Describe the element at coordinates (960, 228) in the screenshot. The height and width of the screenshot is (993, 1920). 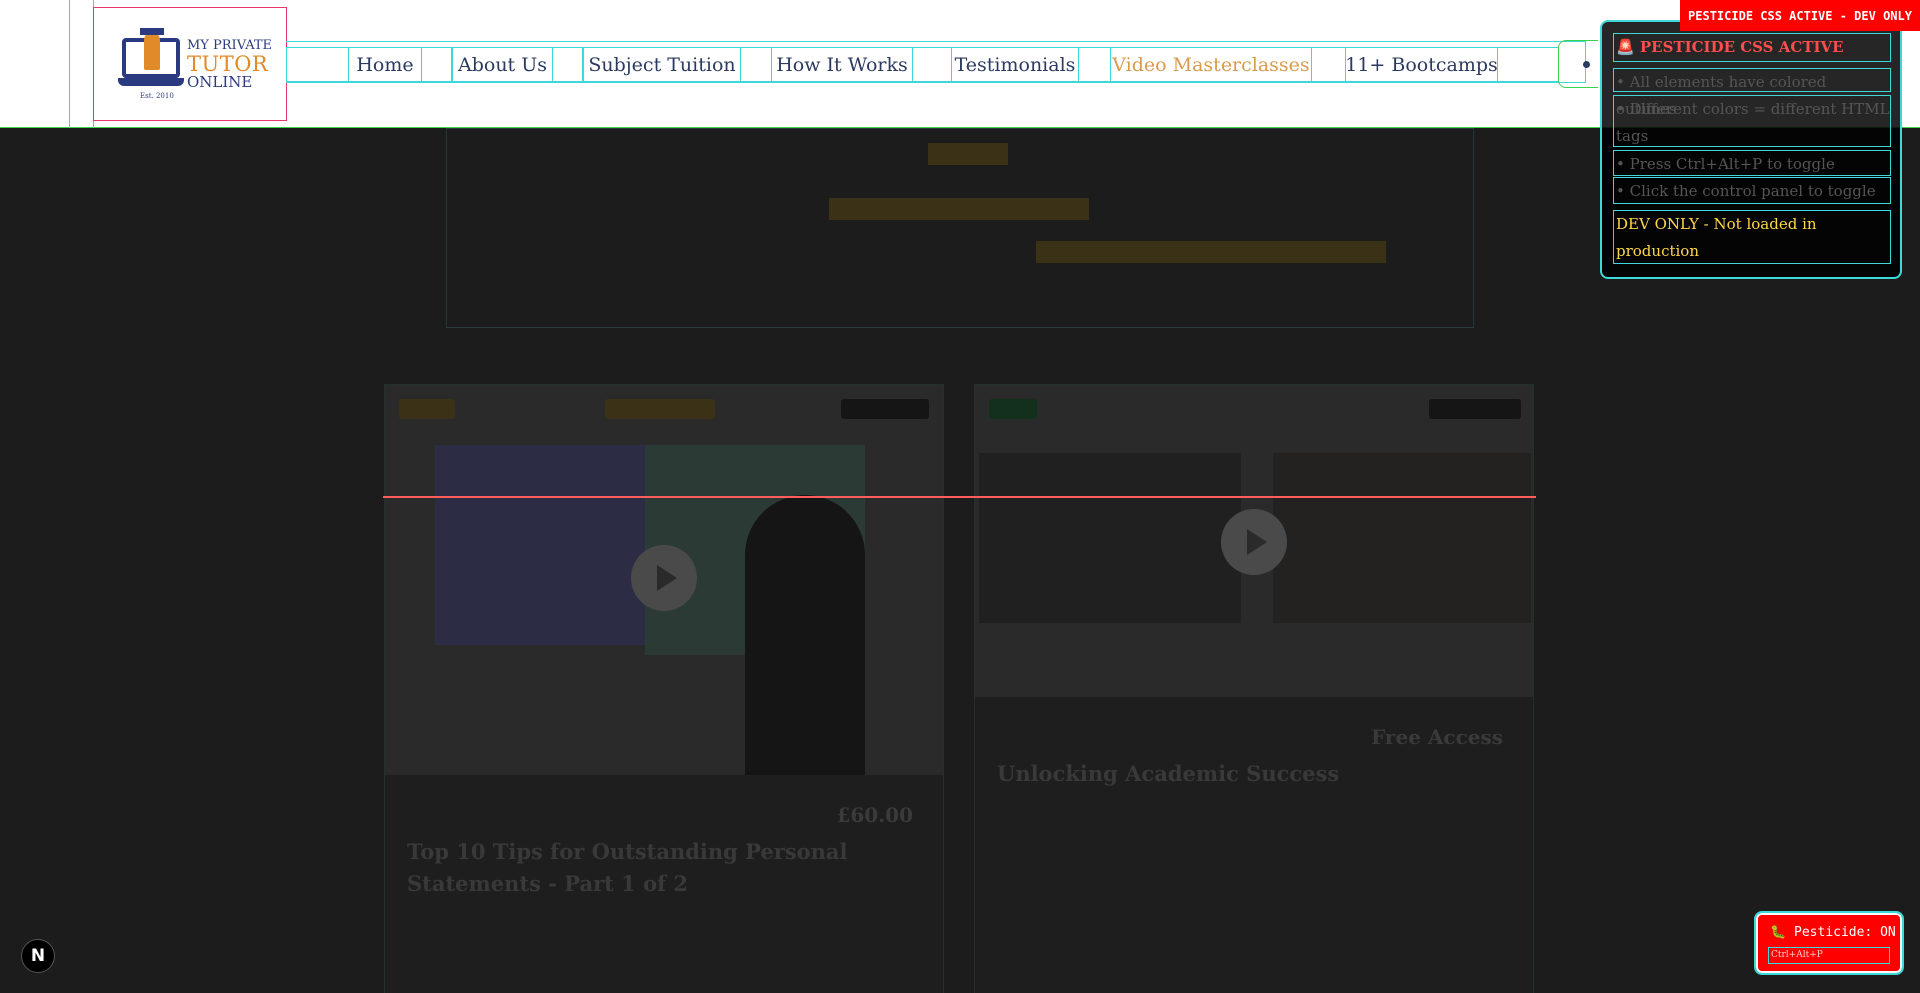
I see `intro-section` at that location.